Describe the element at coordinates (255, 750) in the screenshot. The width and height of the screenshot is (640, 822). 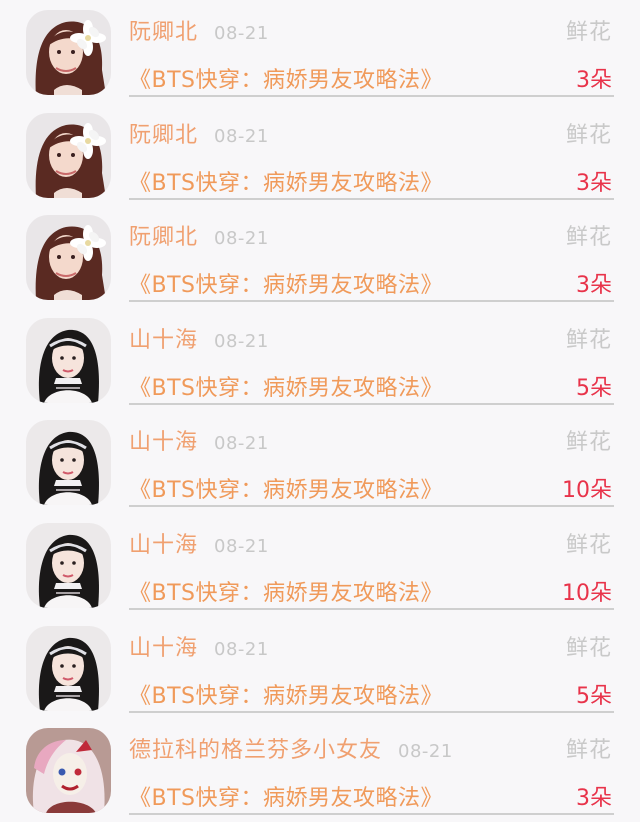
I see `username: 德拉科的格兰芬多小女友` at that location.